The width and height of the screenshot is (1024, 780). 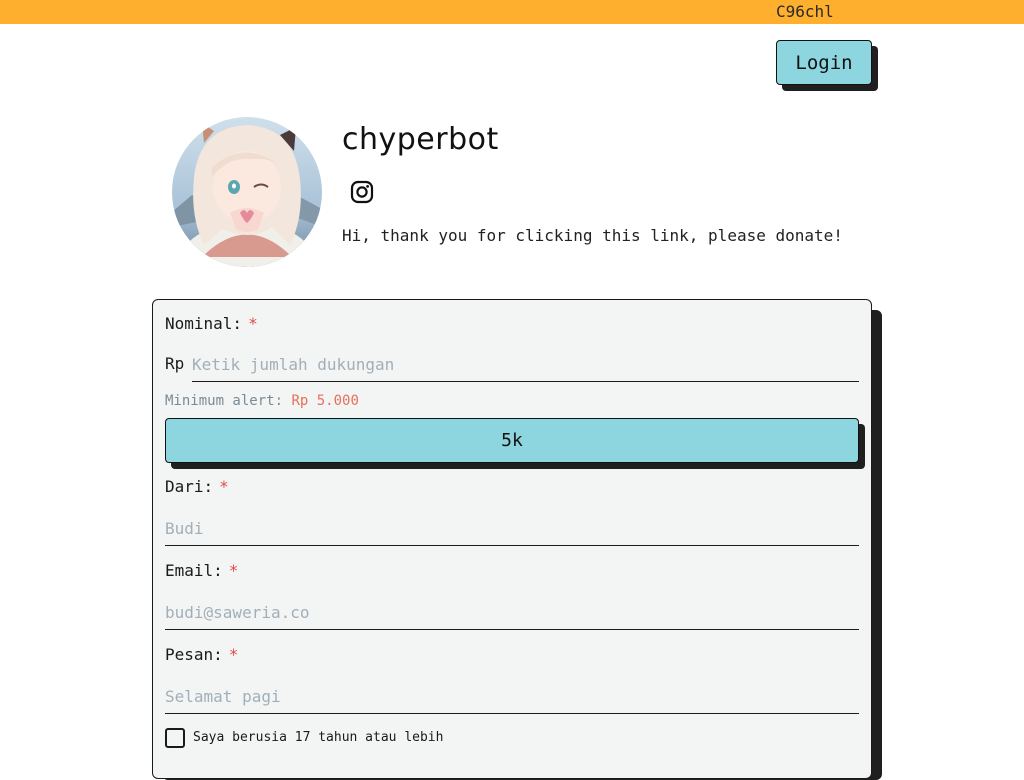 I want to click on dari-input, so click(x=512, y=529).